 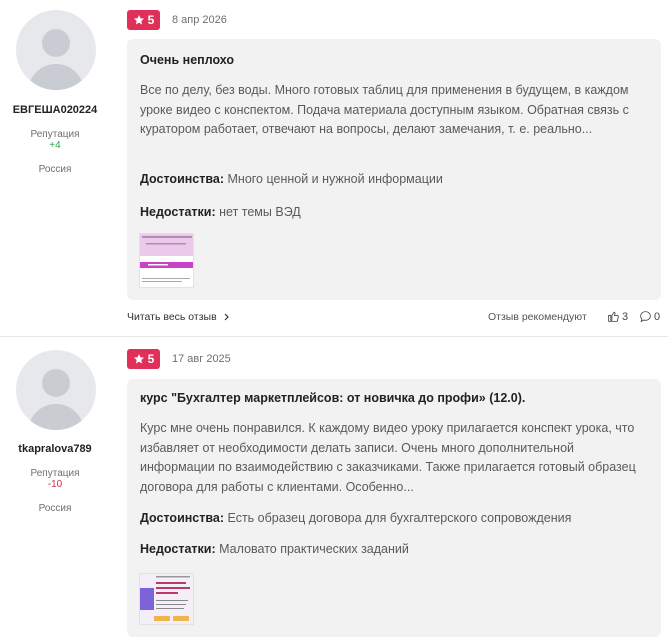 What do you see at coordinates (226, 317) in the screenshot?
I see `chevron-right-icon` at bounding box center [226, 317].